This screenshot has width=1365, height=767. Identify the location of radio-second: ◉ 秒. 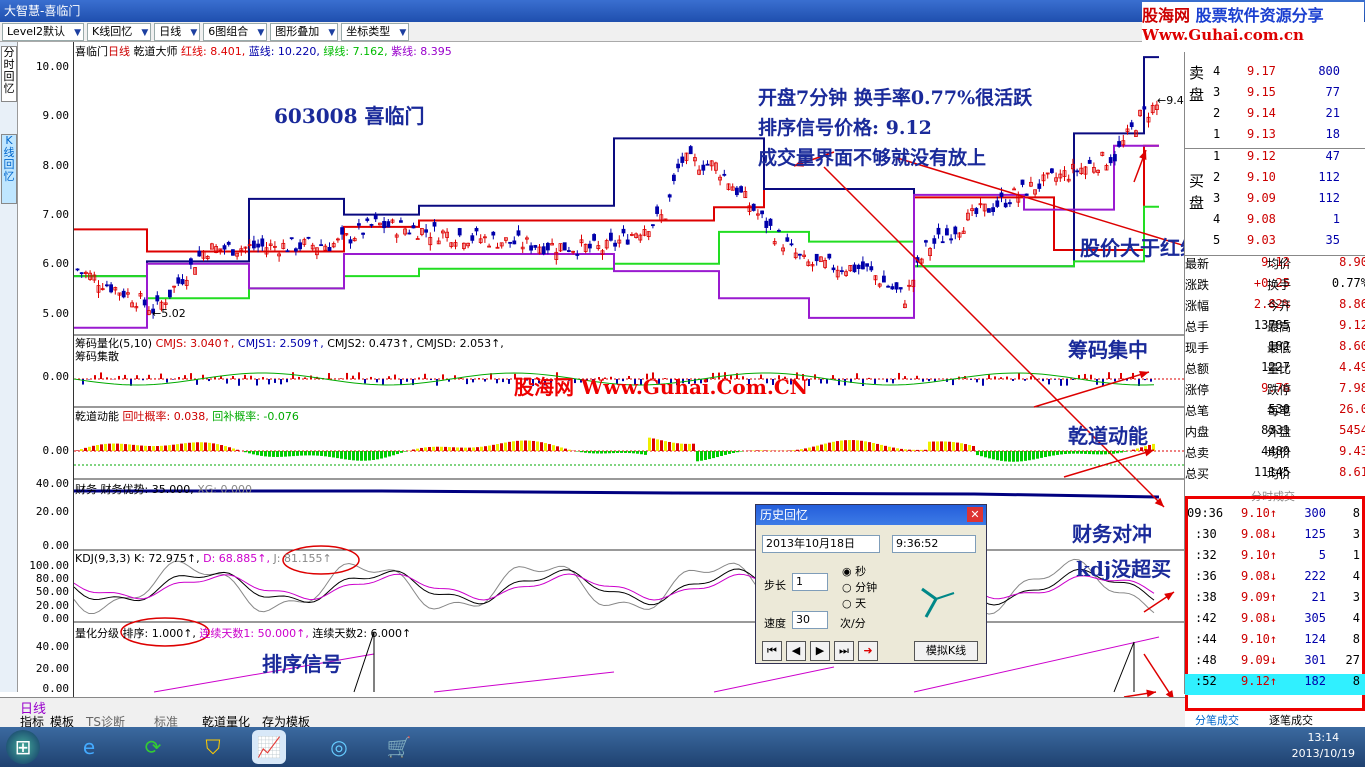
(854, 571).